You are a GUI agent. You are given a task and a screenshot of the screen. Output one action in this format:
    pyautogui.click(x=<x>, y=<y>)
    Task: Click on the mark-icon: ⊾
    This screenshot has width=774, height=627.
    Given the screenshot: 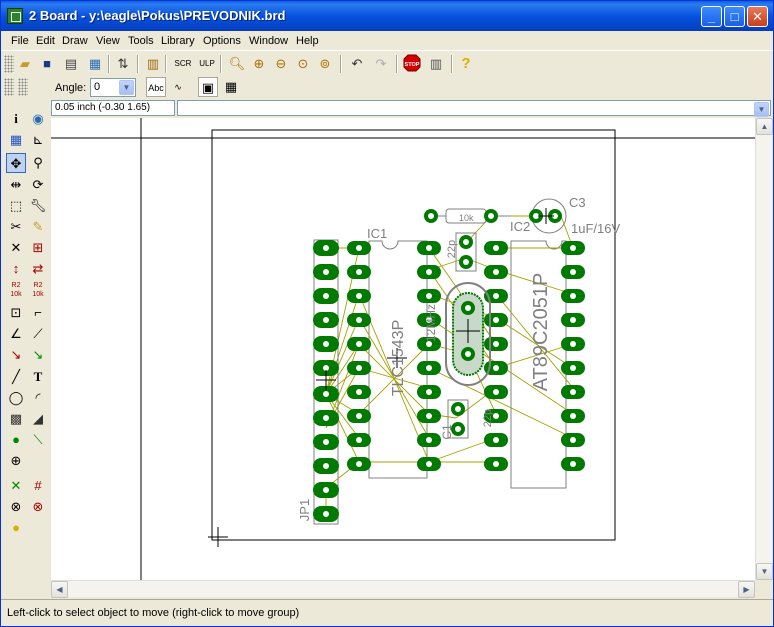 What is the action you would take?
    pyautogui.click(x=38, y=140)
    